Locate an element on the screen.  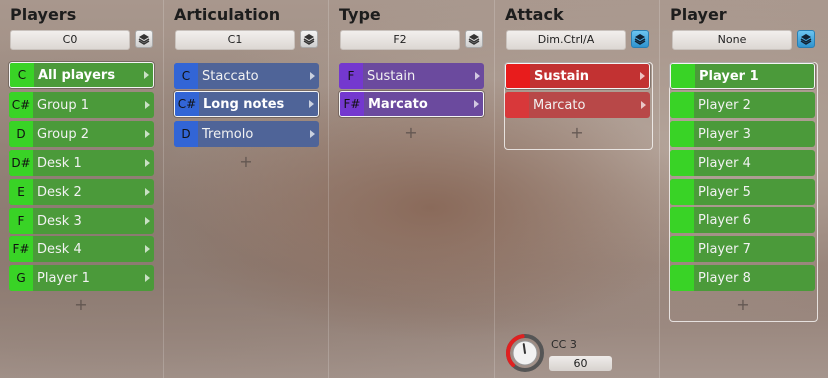
players-item-desk-2: E Desk 2 is located at coordinates (81, 192).